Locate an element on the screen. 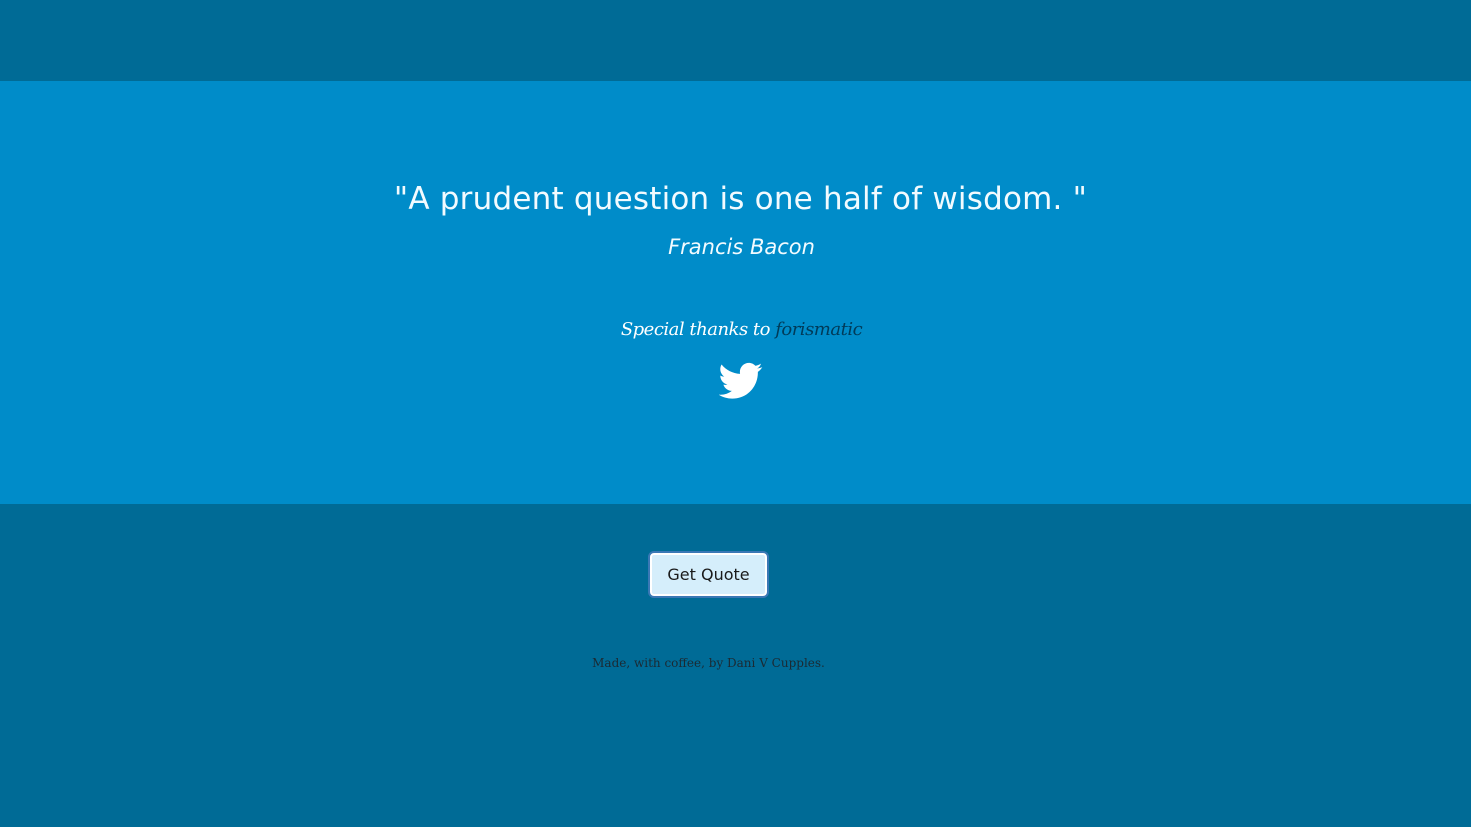  thanks-line: Special thanks to forismatic is located at coordinates (735, 330).